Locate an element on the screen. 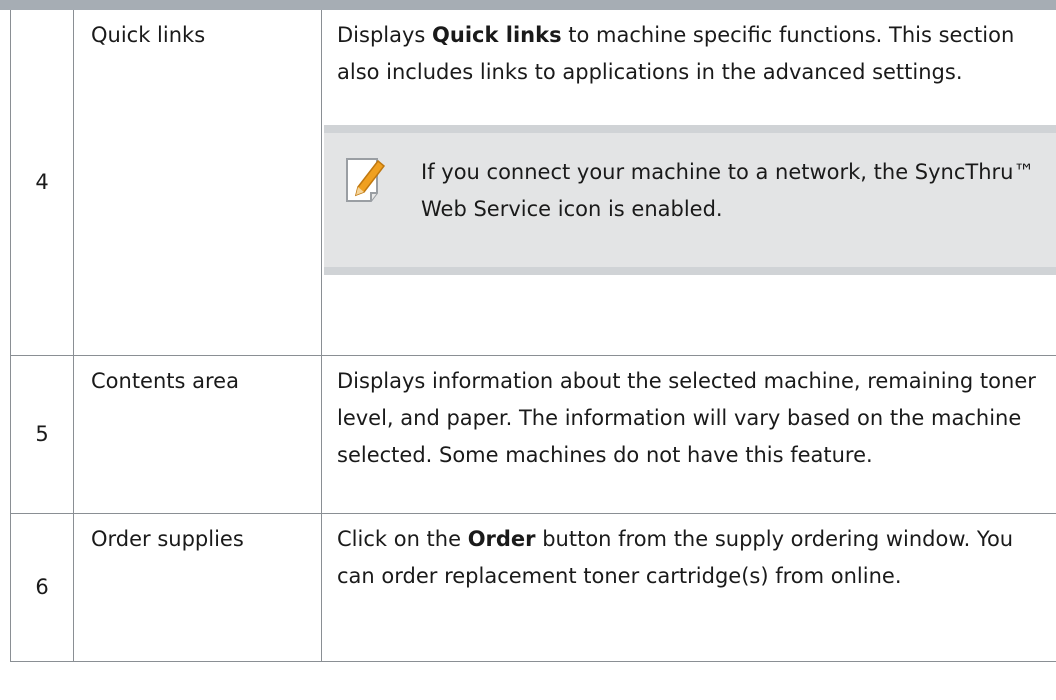  header-rule is located at coordinates (528, 5).